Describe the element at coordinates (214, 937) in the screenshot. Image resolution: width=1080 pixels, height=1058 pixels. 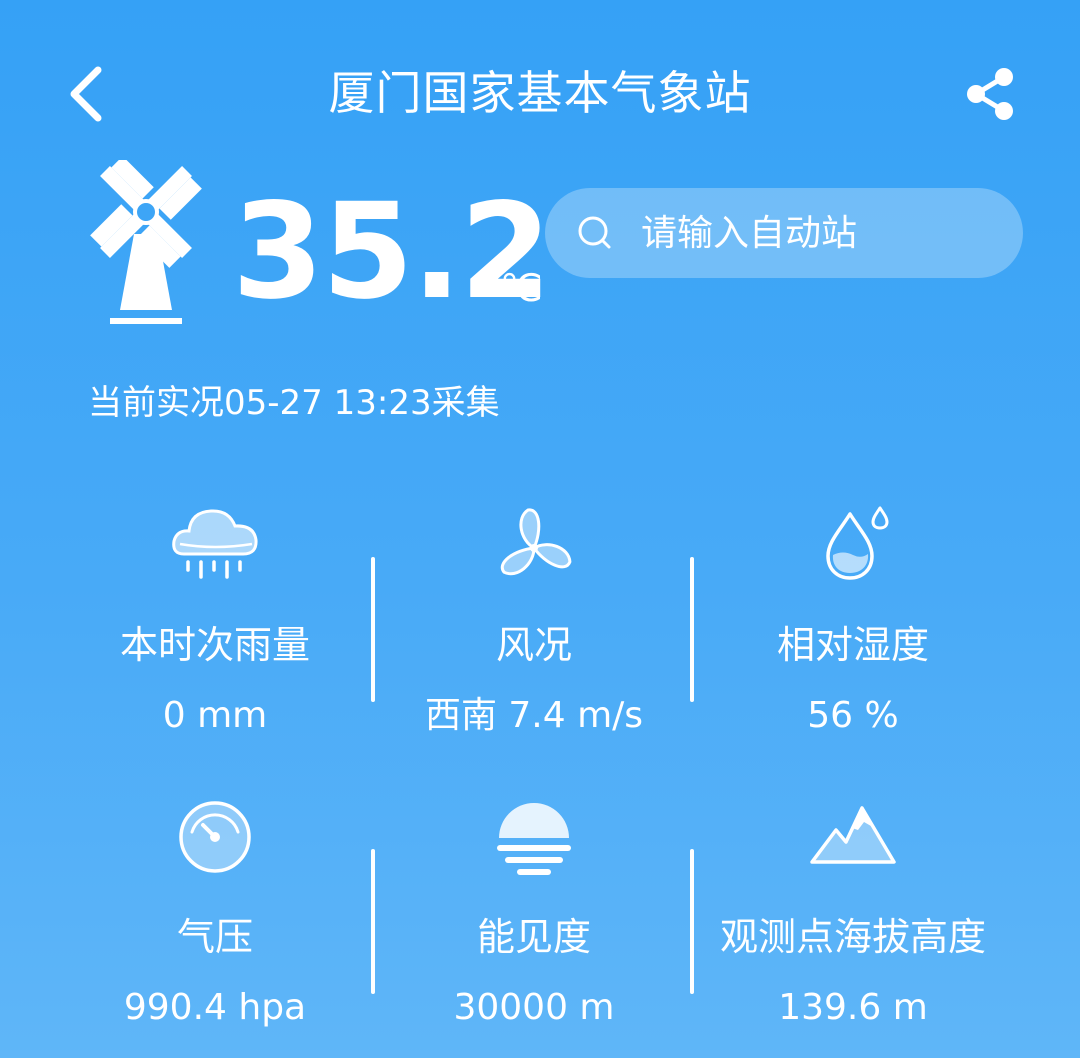
I see `metric-label: 气压` at that location.